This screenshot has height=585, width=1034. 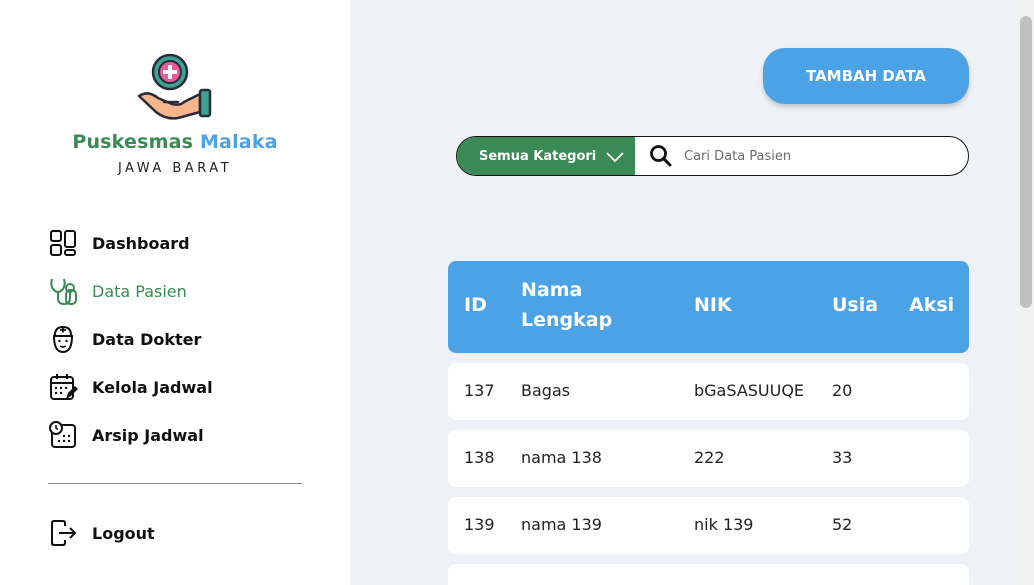 What do you see at coordinates (708, 574) in the screenshot?
I see `table-row-partial` at bounding box center [708, 574].